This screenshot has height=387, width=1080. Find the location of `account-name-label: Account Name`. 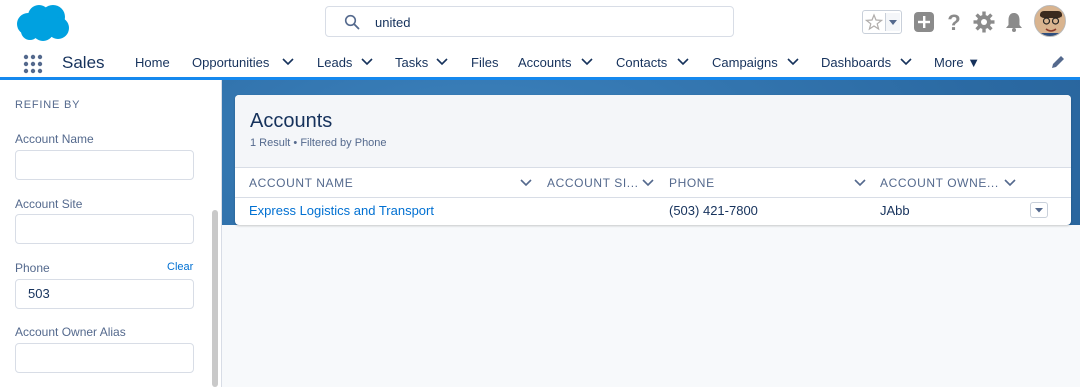

account-name-label: Account Name is located at coordinates (54, 139).